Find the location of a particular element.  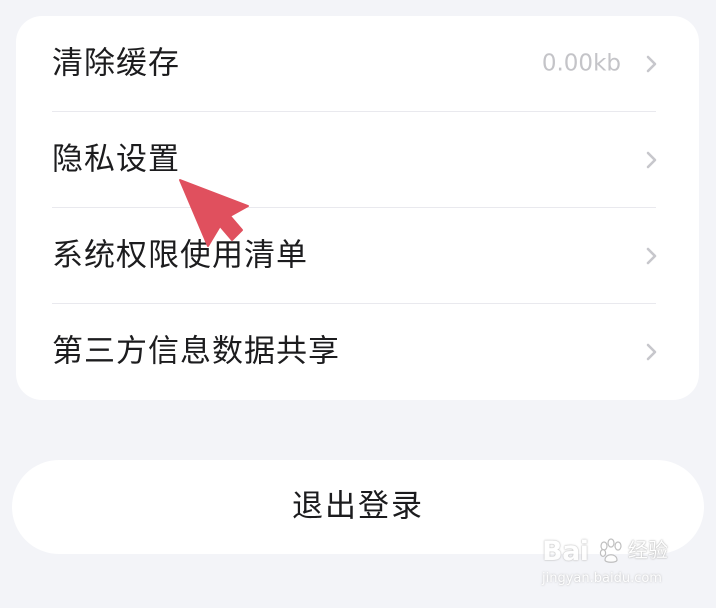

settings-item-label: 系统权限使用清单 is located at coordinates (180, 255).